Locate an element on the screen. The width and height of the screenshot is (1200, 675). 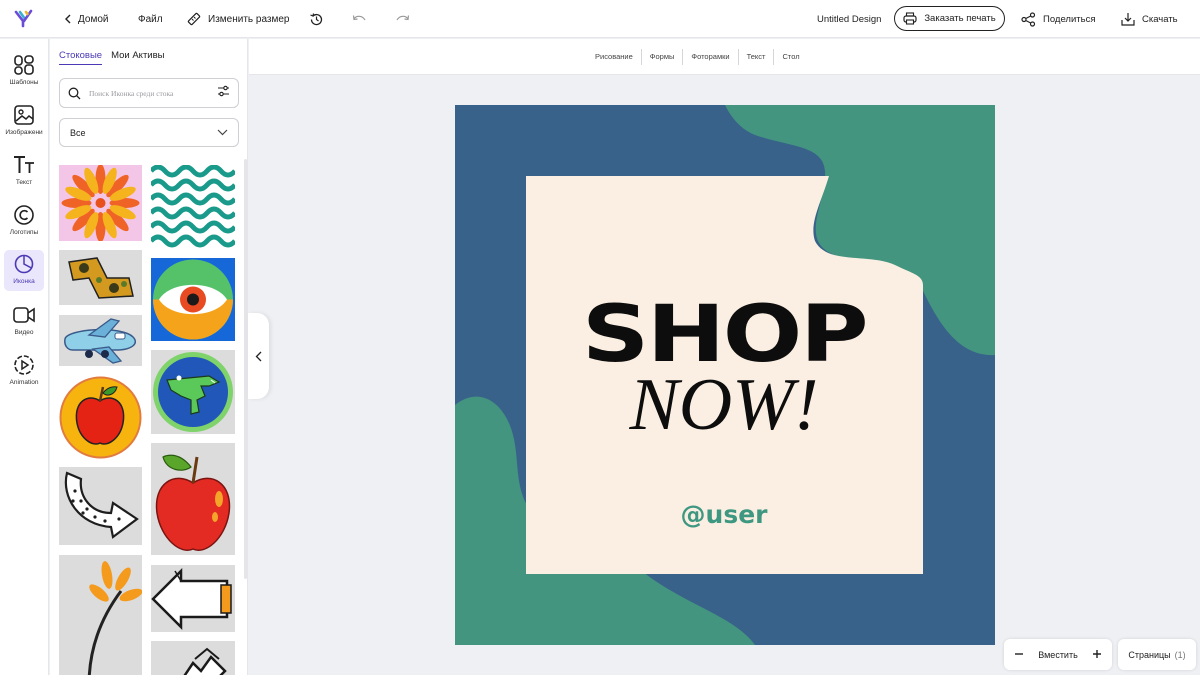
crocodile-badge-image is located at coordinates (193, 392).